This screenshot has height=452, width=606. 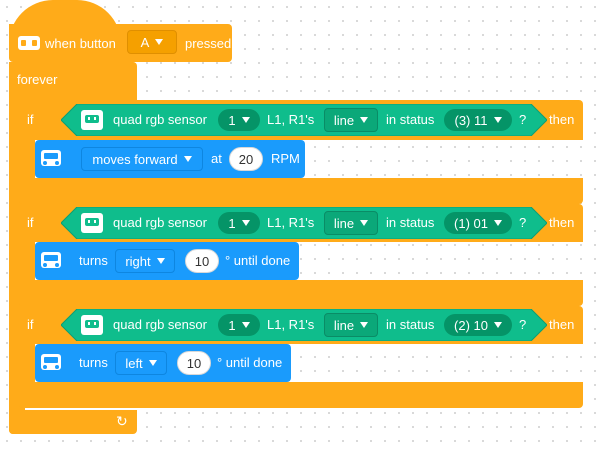 I want to click on loop-arrow-icon: ↻, so click(x=122, y=421).